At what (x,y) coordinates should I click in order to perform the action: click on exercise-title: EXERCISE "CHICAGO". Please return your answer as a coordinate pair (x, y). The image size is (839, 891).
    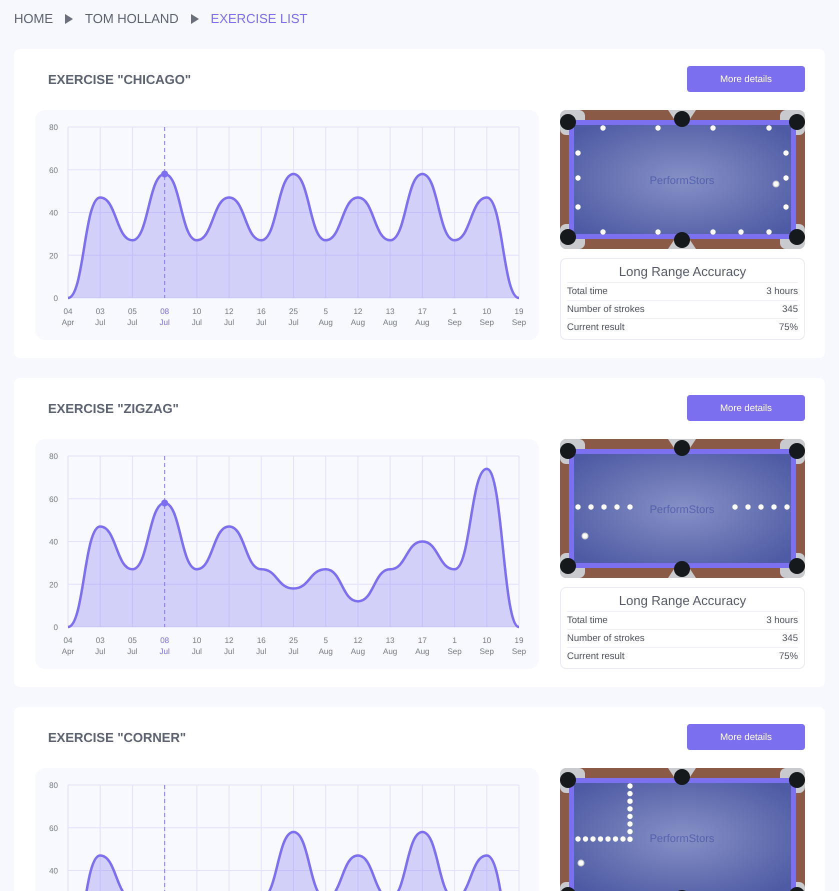
    Looking at the image, I should click on (120, 79).